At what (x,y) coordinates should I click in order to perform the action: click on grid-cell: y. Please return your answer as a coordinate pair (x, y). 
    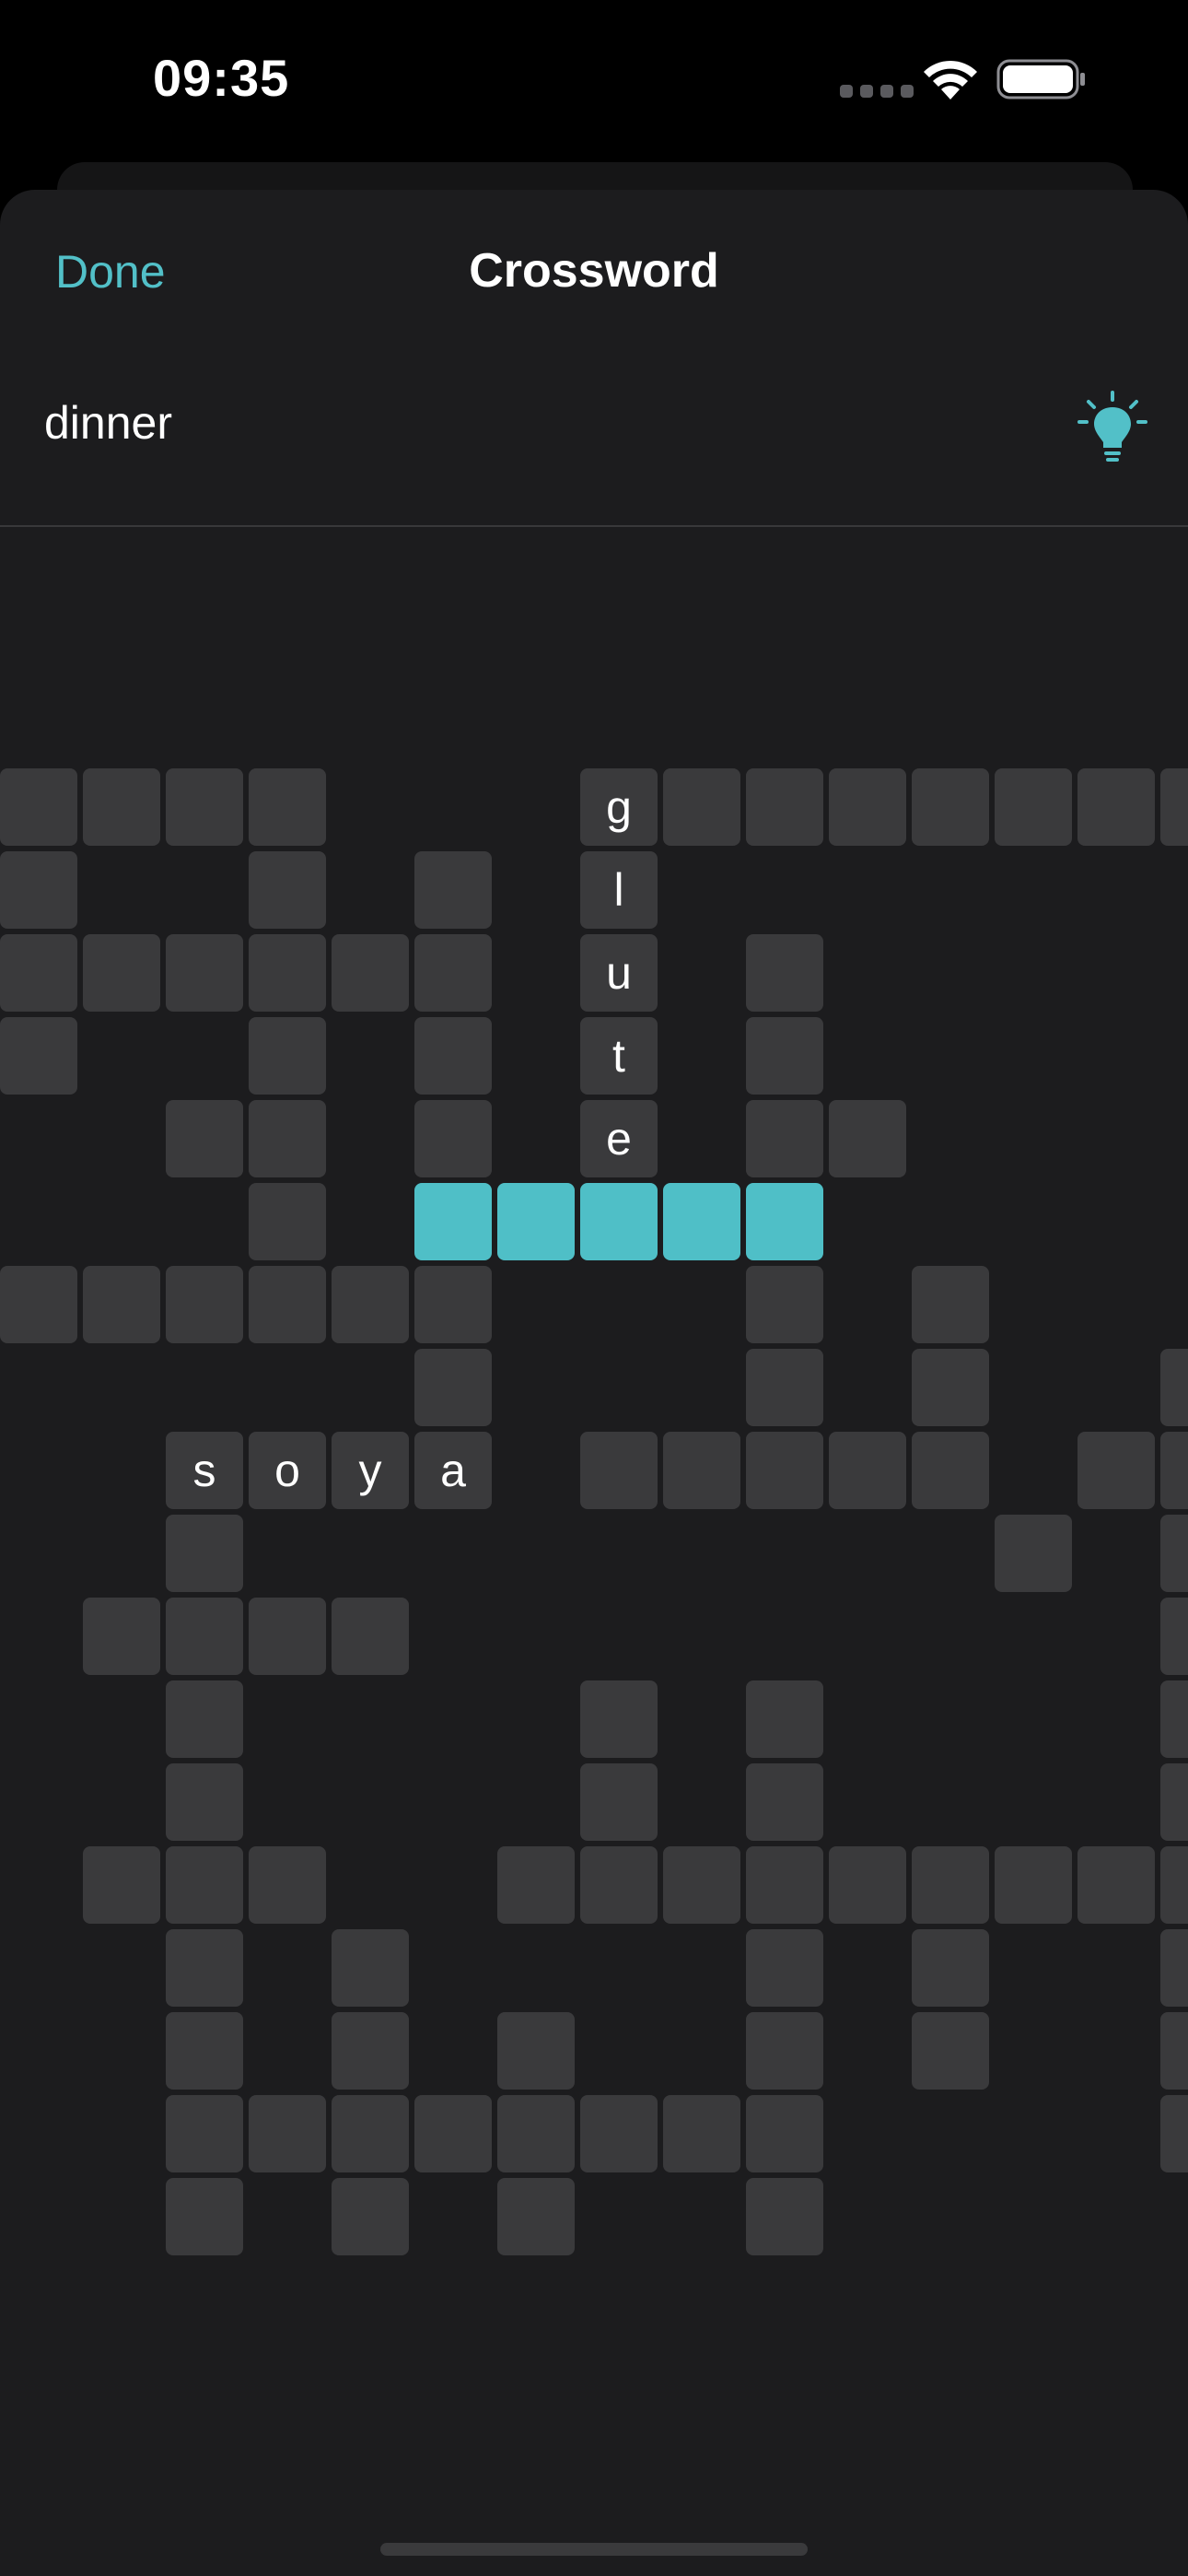
    Looking at the image, I should click on (370, 1470).